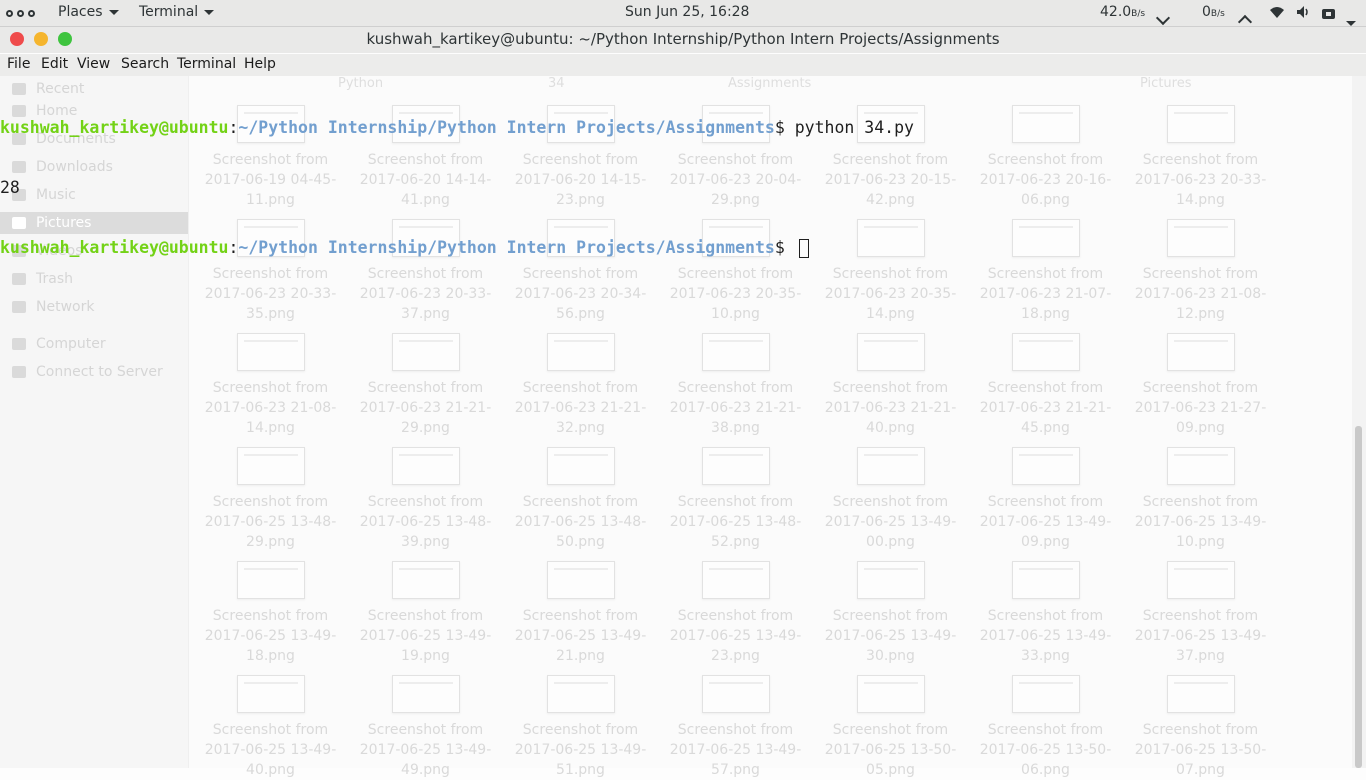  I want to click on file-item: Screenshot from 2017-06-23 20-16- 06.png, so click(1045, 157).